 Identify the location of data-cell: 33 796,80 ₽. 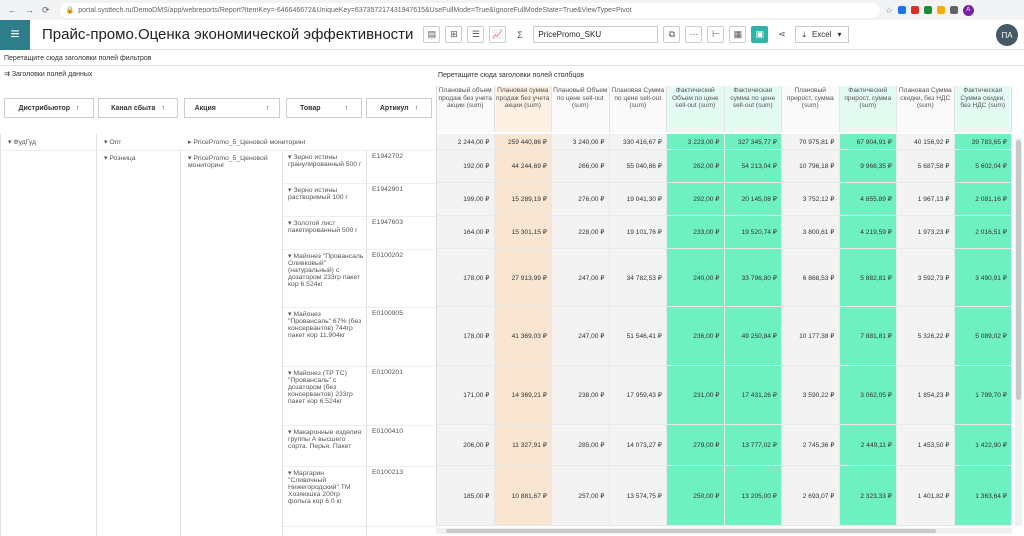
(753, 278).